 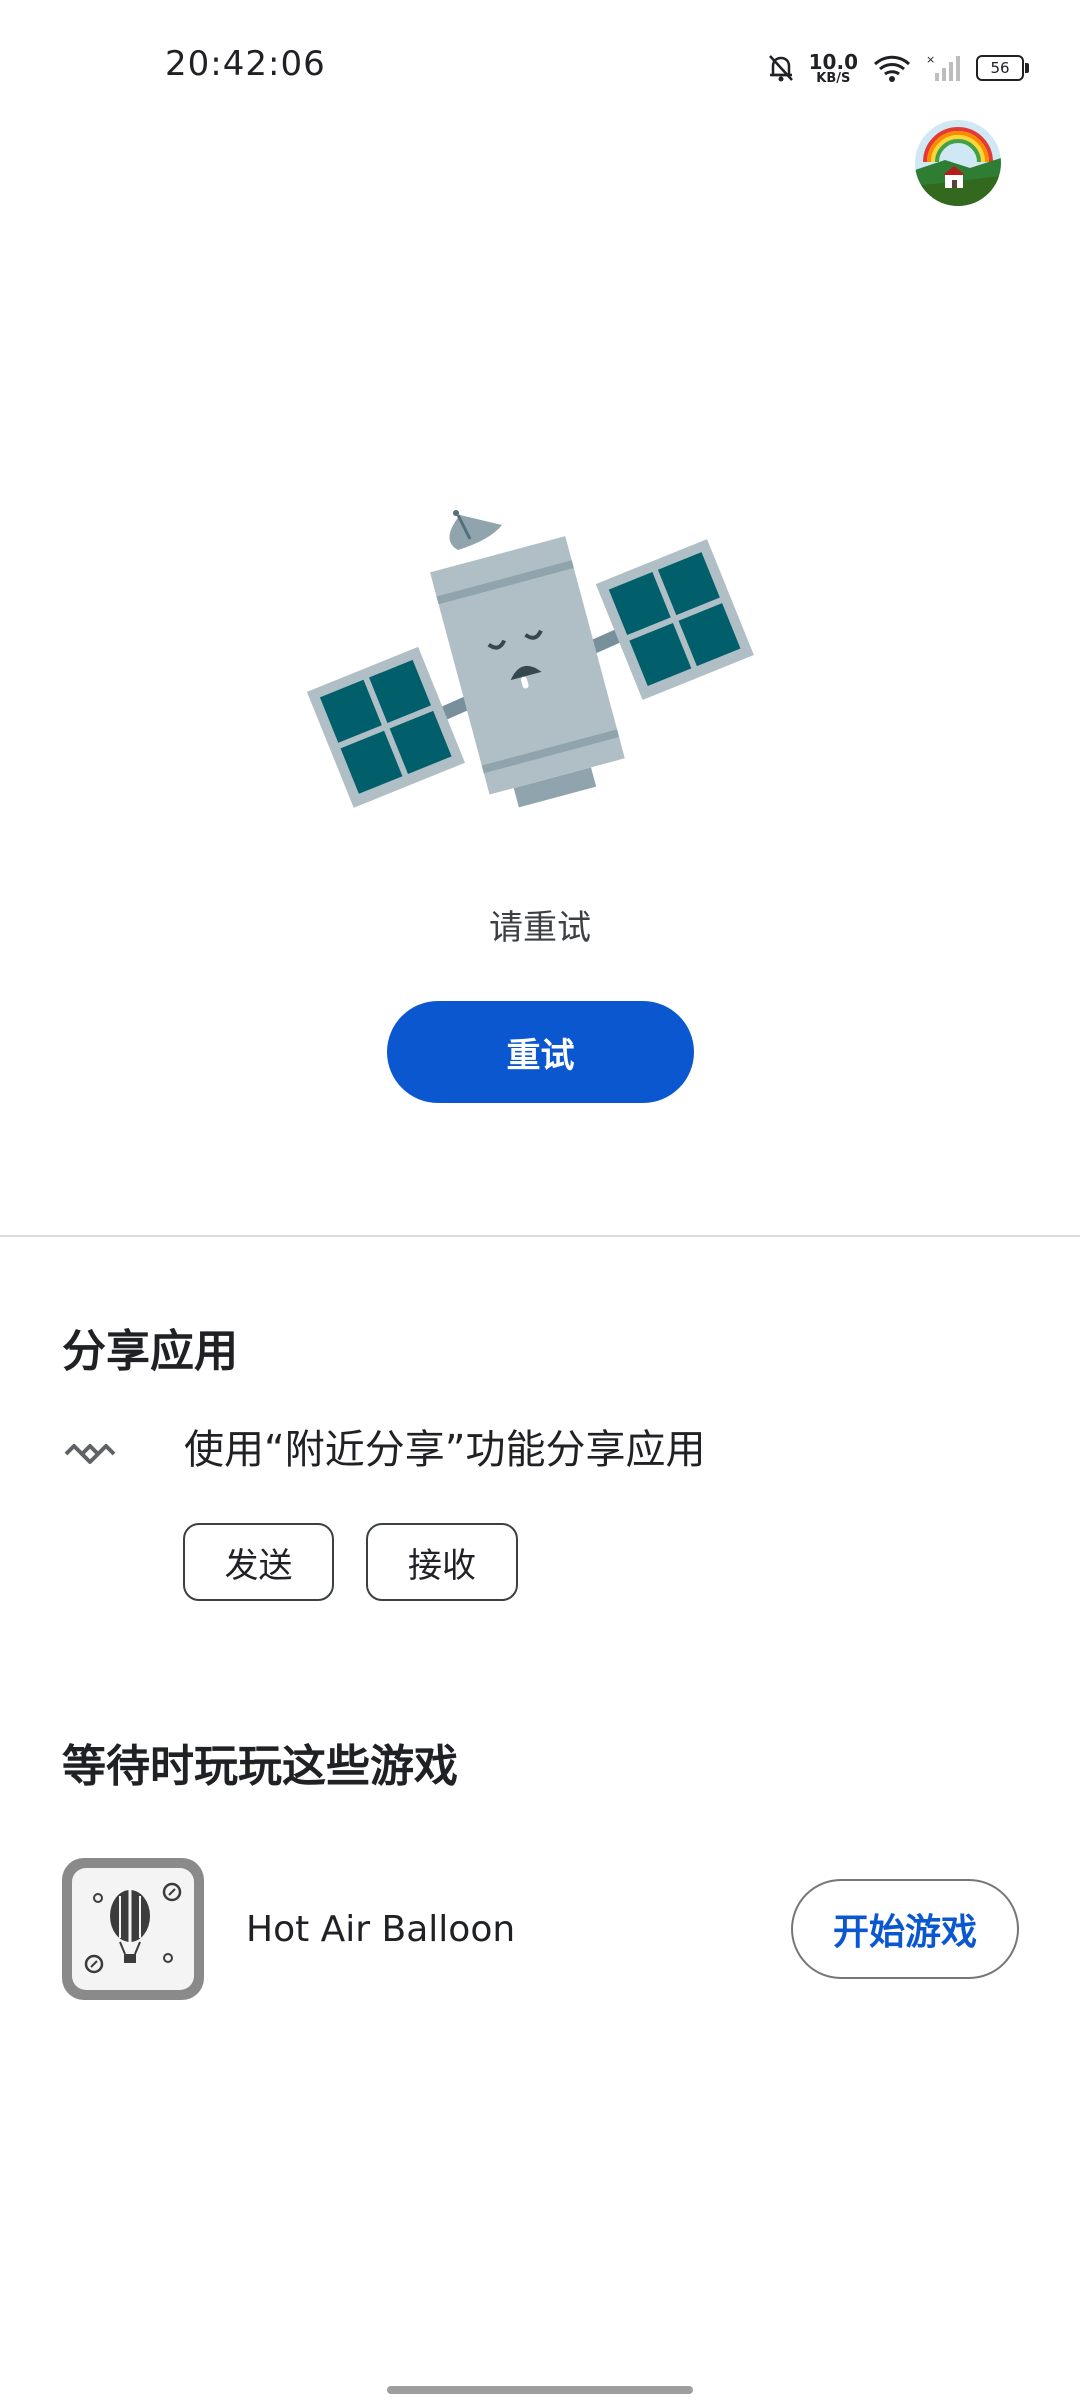 I want to click on hot-air-balloon-icon, so click(x=133, y=1928).